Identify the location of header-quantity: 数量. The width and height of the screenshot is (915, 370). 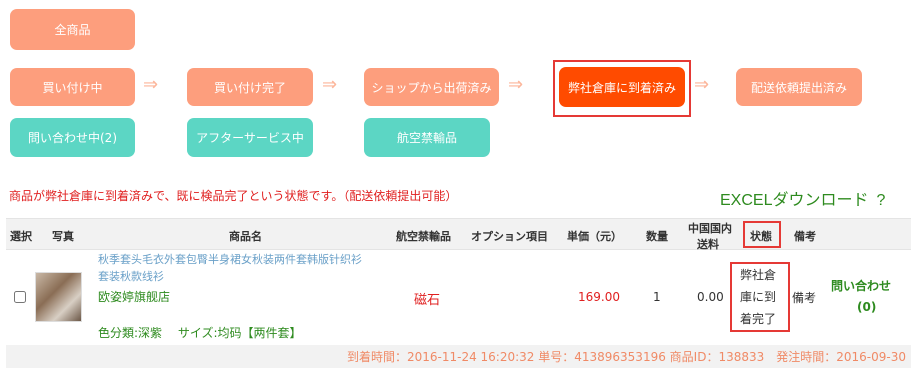
(657, 236).